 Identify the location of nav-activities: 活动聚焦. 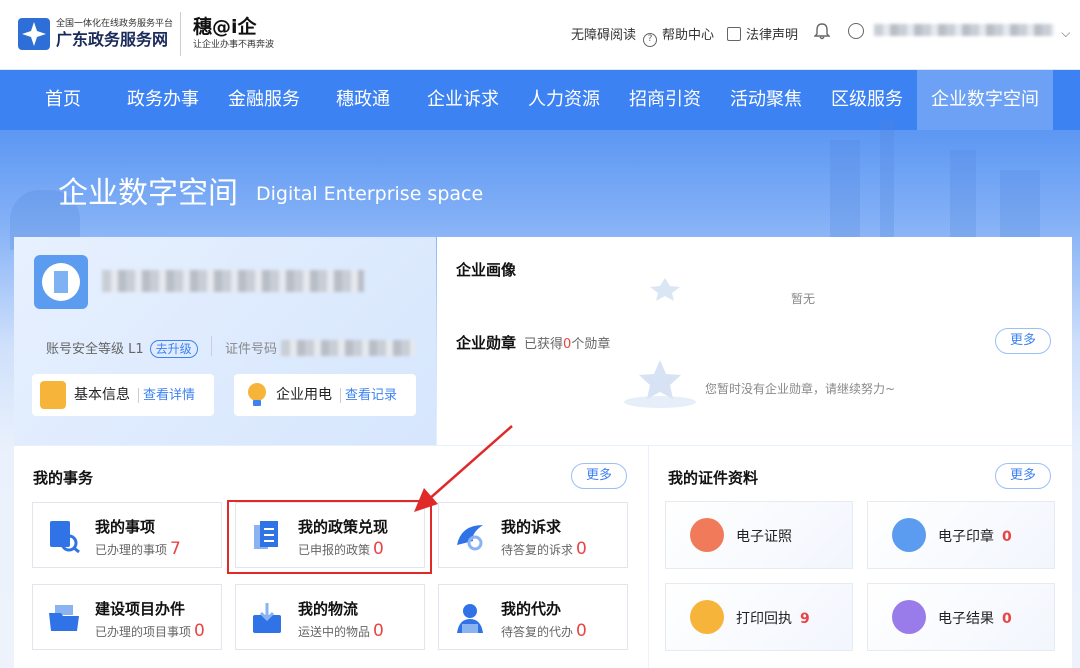
(766, 100).